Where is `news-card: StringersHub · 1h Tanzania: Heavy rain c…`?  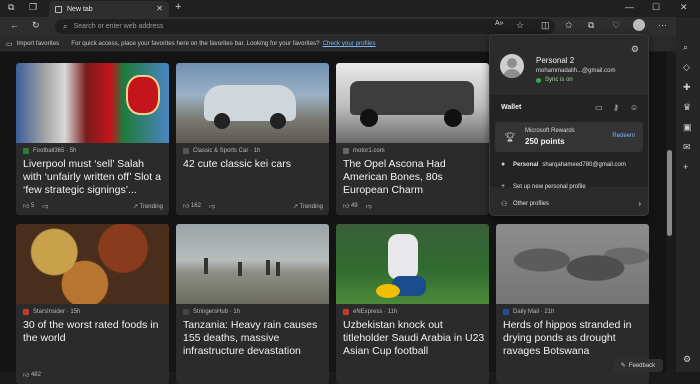
news-card: StringersHub · 1h Tanzania: Heavy rain c… is located at coordinates (252, 304).